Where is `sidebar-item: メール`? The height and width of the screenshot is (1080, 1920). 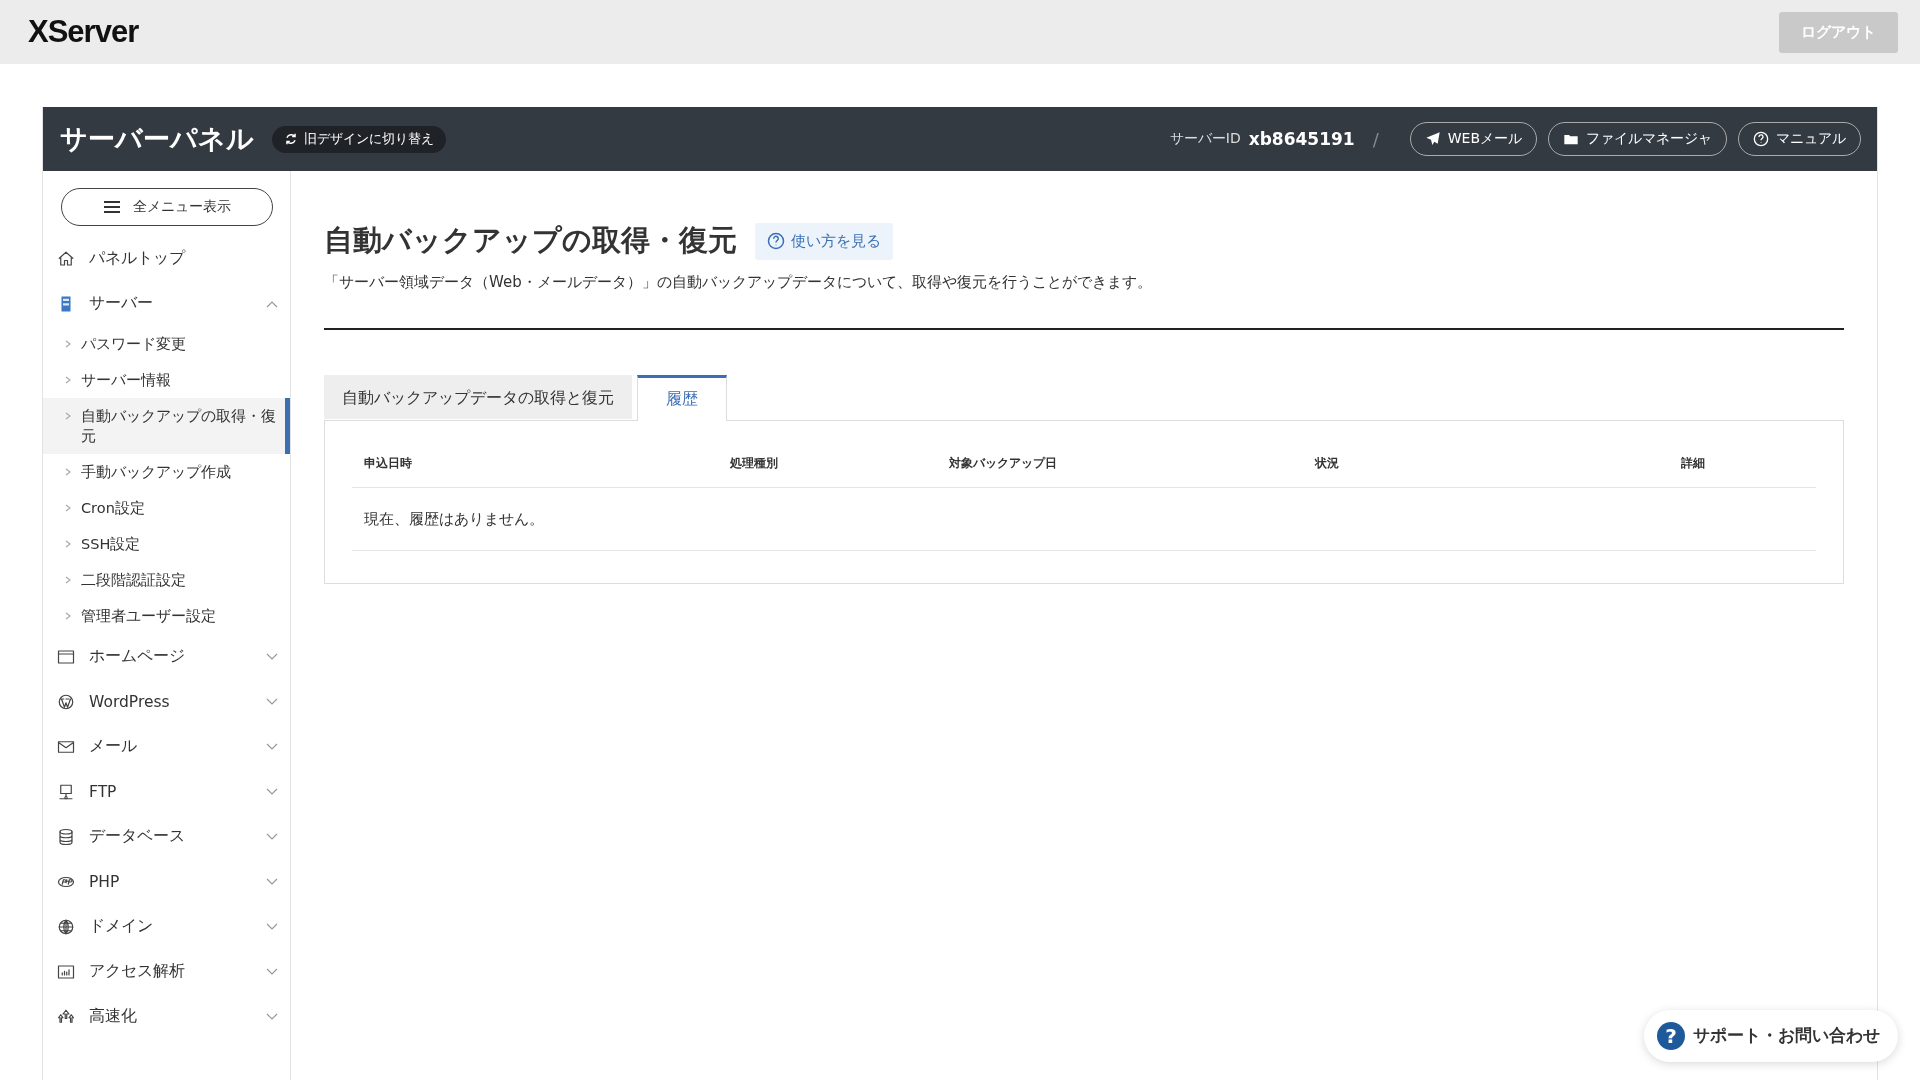
sidebar-item: メール is located at coordinates (166, 746).